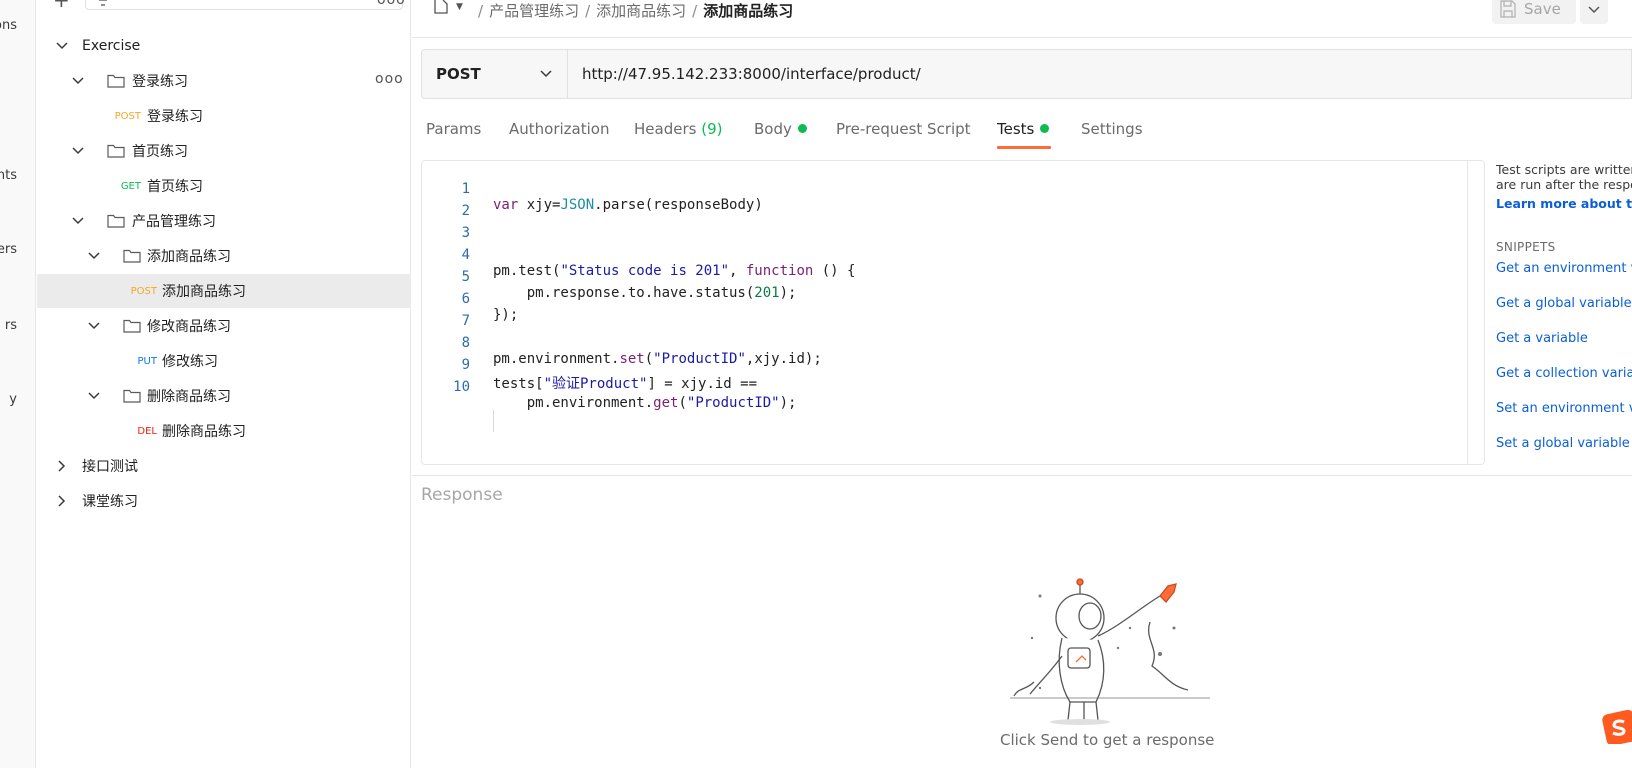  I want to click on tab-authorization: Authorization, so click(559, 129).